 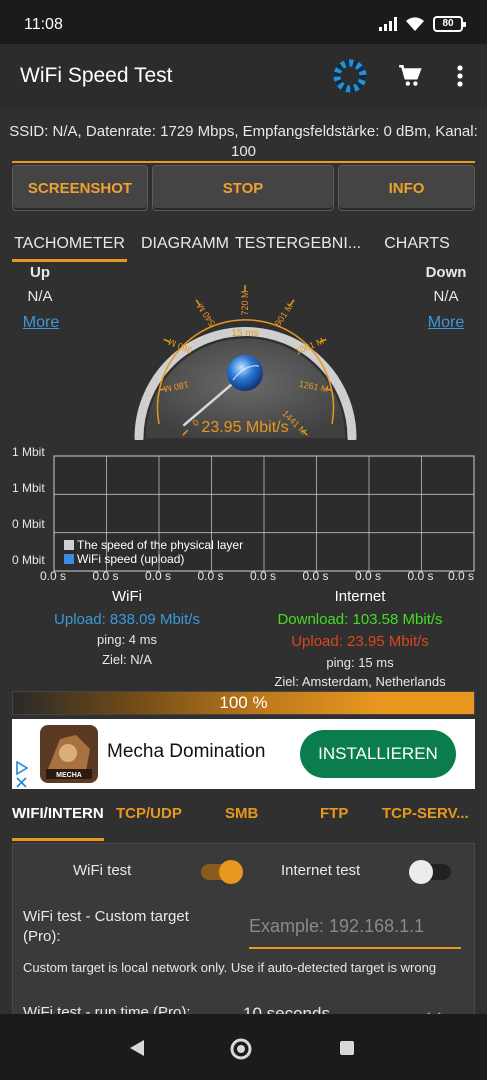 I want to click on internet-ping: ping: 15 ms, so click(x=360, y=662).